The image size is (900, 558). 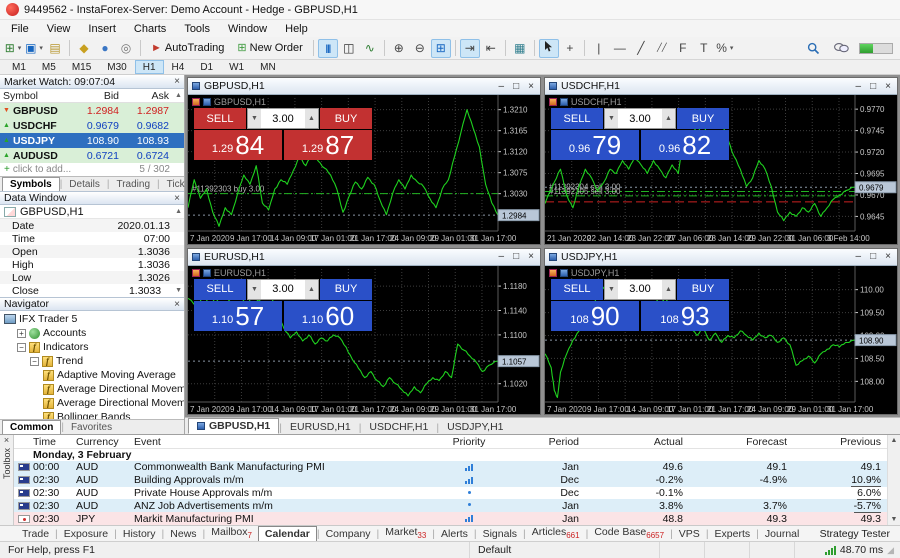 I want to click on status-connection: 48.70 ms ◢, so click(x=847, y=550).